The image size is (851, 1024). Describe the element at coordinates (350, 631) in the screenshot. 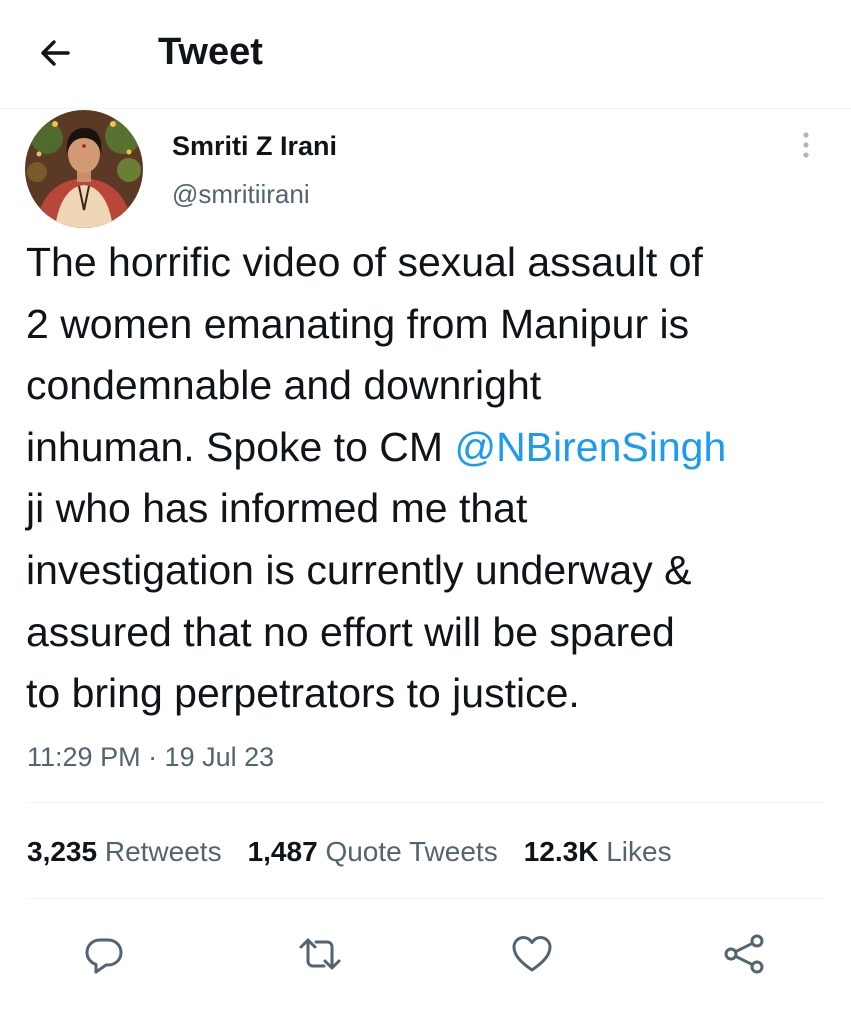

I see `tweet-text-line: assured that no effort will be spared` at that location.